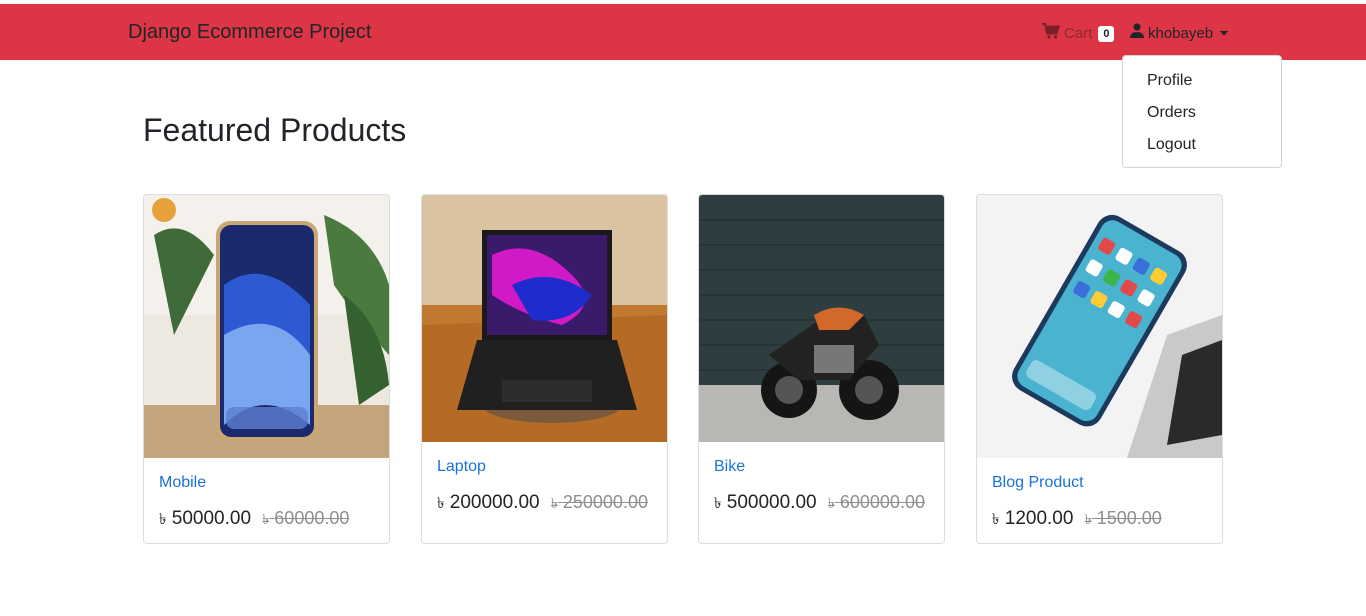  What do you see at coordinates (266, 483) in the screenshot?
I see `product-title: Mobile` at bounding box center [266, 483].